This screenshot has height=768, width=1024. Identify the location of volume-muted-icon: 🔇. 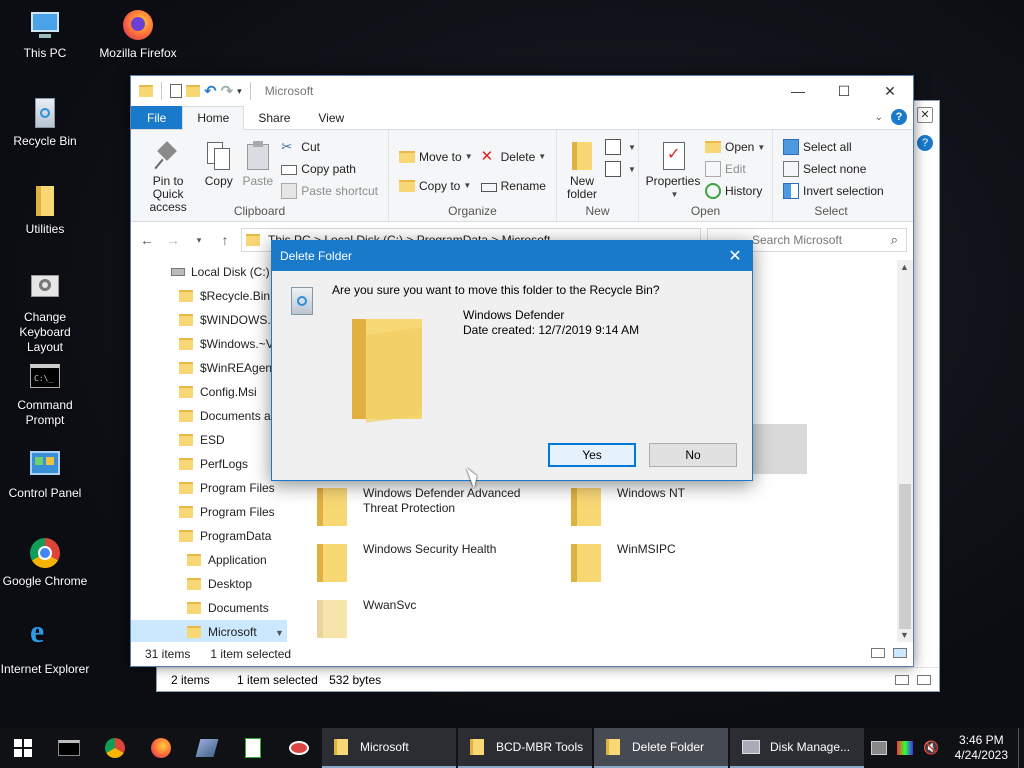
(931, 748).